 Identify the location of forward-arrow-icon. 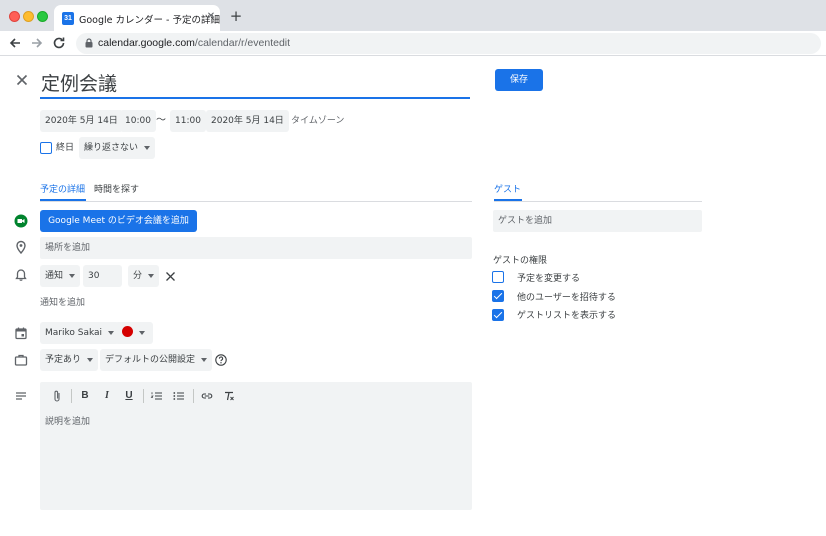
(37, 43).